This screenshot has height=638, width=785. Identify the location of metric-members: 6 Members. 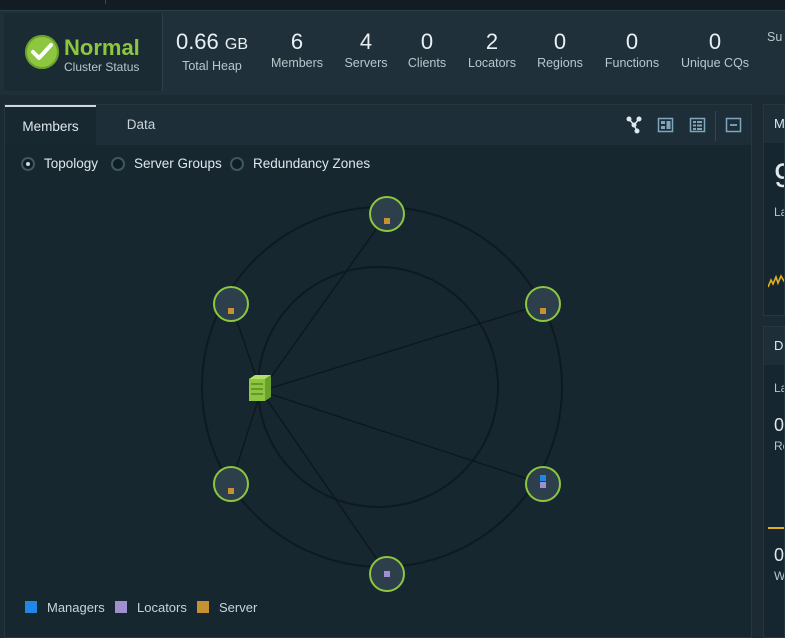
(297, 49).